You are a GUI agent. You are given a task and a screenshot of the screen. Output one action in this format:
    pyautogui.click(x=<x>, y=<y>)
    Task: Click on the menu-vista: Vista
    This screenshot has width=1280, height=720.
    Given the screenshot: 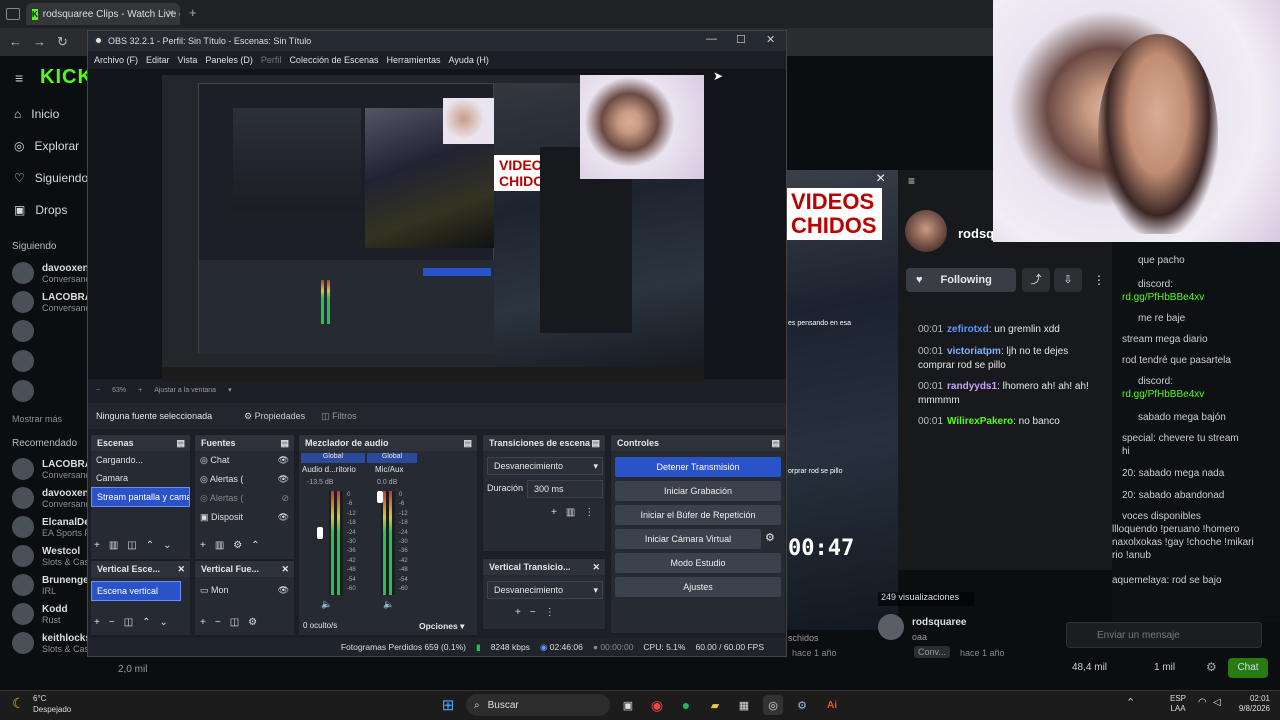 What is the action you would take?
    pyautogui.click(x=188, y=60)
    